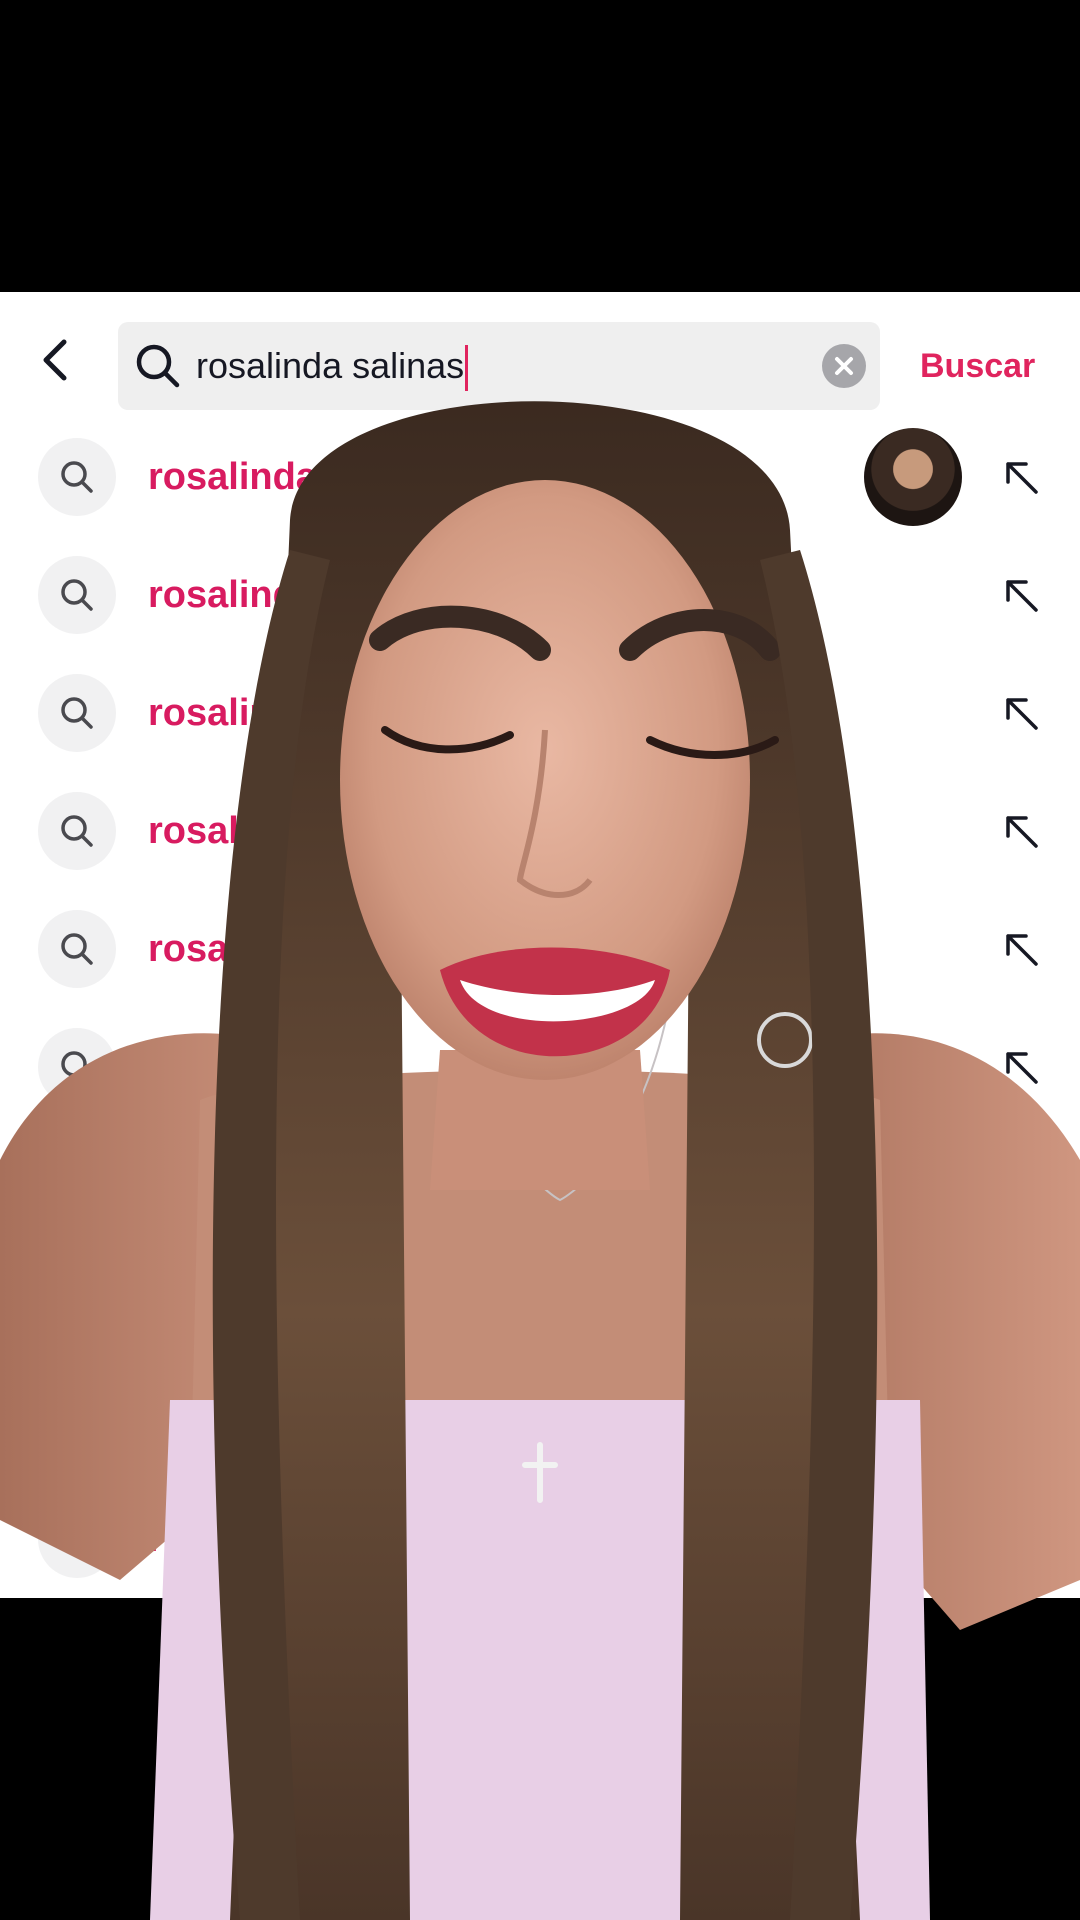 The image size is (1080, 1920). Describe the element at coordinates (467, 368) in the screenshot. I see `text-cursor` at that location.